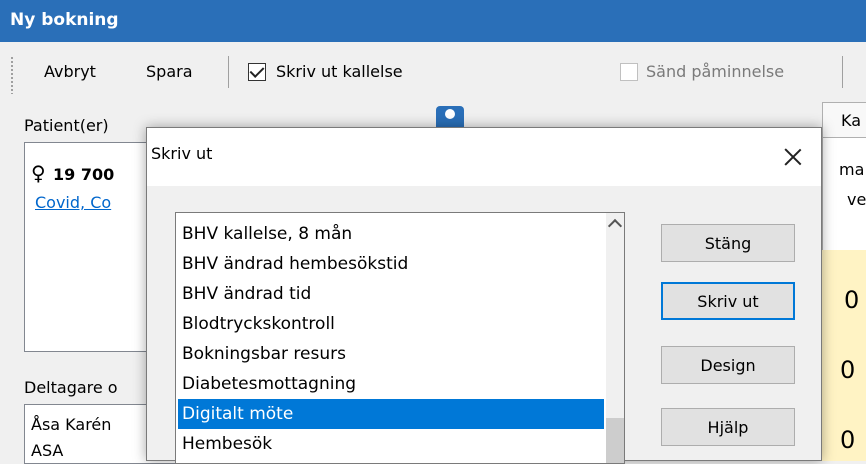  I want to click on design-button: Design, so click(728, 365).